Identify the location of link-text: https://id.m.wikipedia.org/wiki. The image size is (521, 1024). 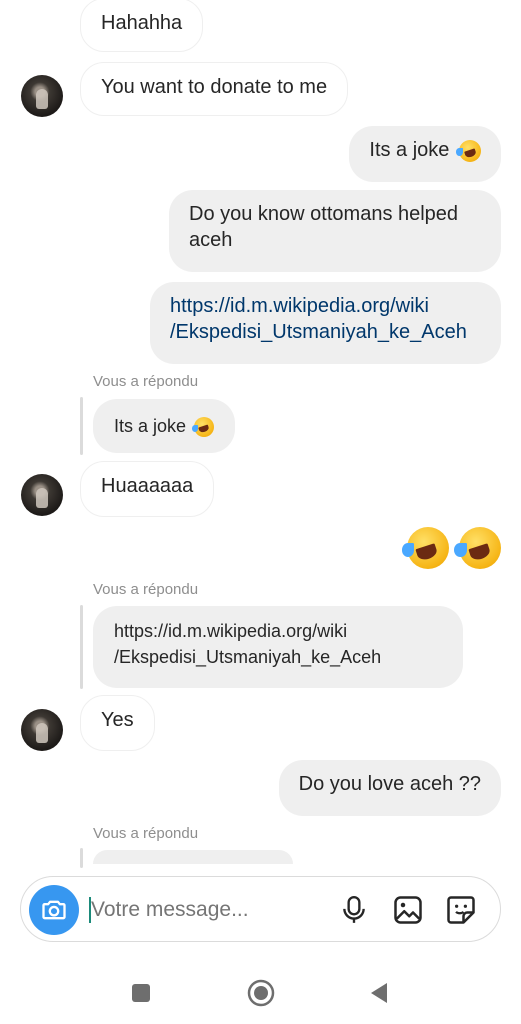
(325, 306).